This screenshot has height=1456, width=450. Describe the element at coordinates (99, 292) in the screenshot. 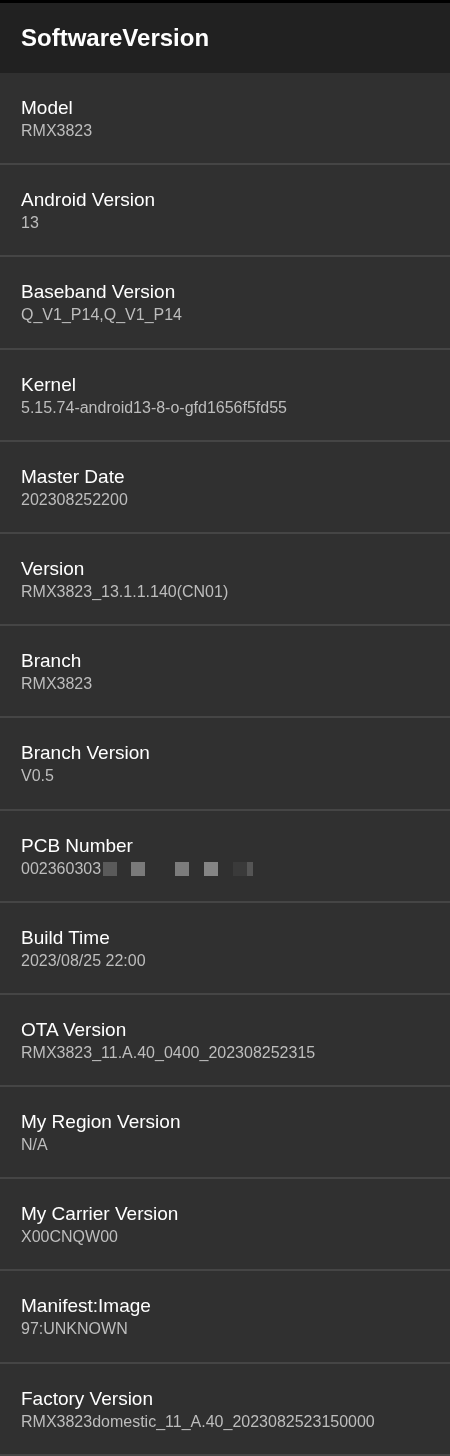

I see `info-label: Baseband Version` at that location.